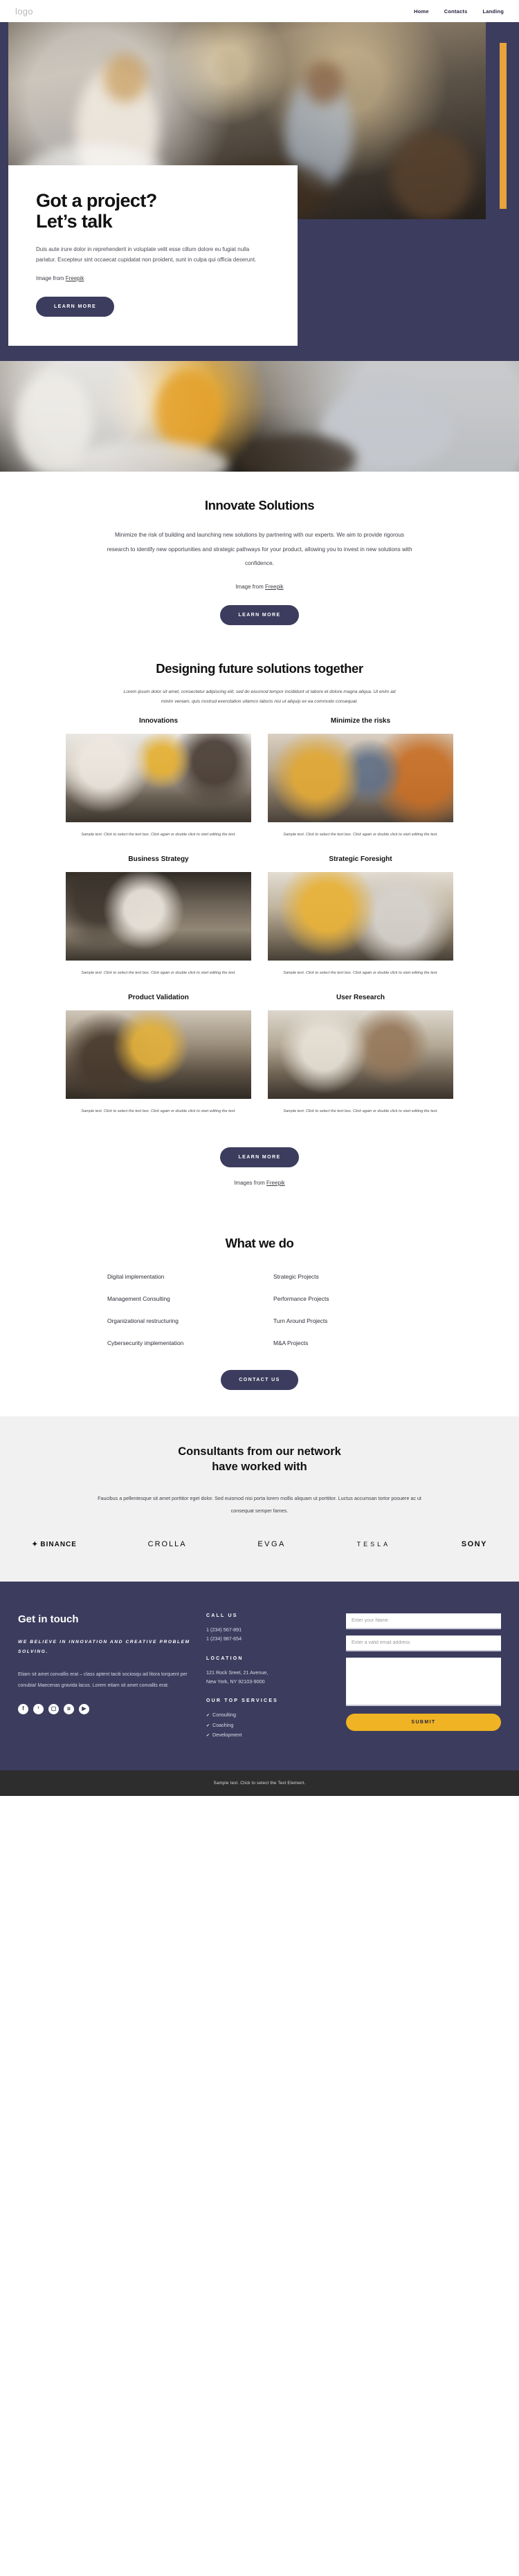 Image resolution: width=519 pixels, height=2576 pixels. I want to click on partner-logo-label: TESLA, so click(373, 1544).